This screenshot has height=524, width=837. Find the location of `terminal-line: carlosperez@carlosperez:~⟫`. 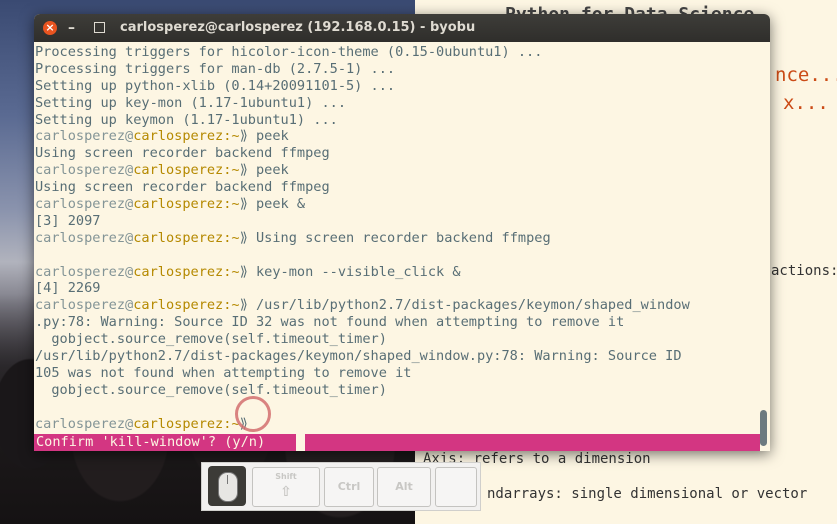

terminal-line: carlosperez@carlosperez:~⟫ is located at coordinates (402, 424).